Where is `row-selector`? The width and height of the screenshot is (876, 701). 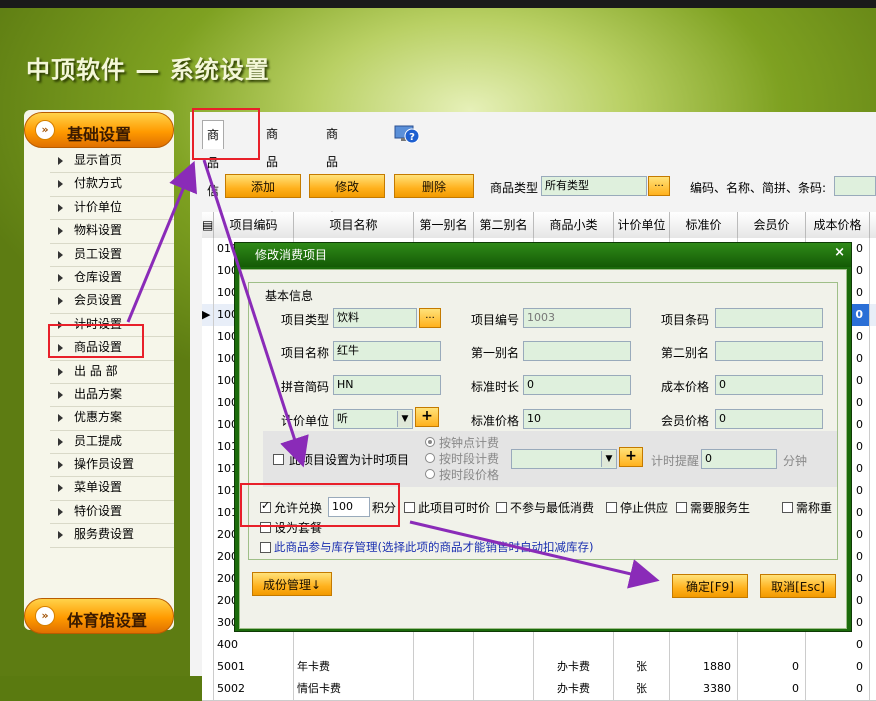 row-selector is located at coordinates (208, 689).